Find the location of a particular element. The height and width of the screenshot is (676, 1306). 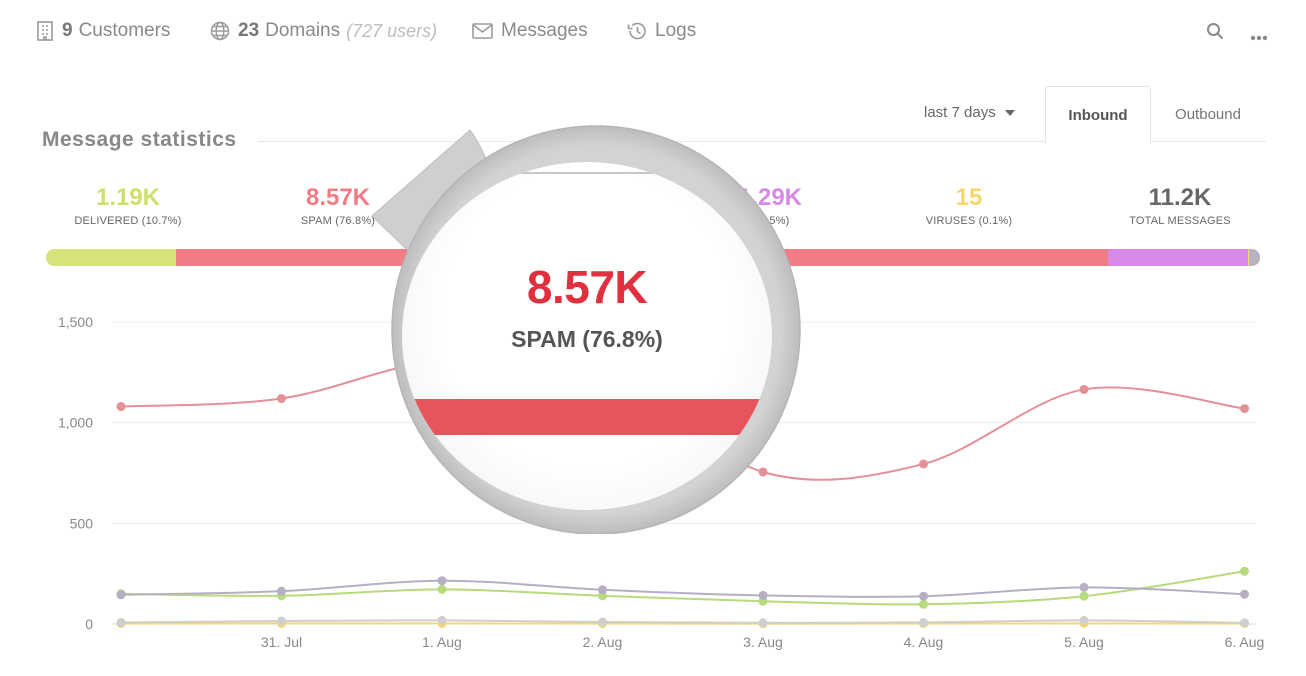

page-title: Message statistics is located at coordinates (139, 139).